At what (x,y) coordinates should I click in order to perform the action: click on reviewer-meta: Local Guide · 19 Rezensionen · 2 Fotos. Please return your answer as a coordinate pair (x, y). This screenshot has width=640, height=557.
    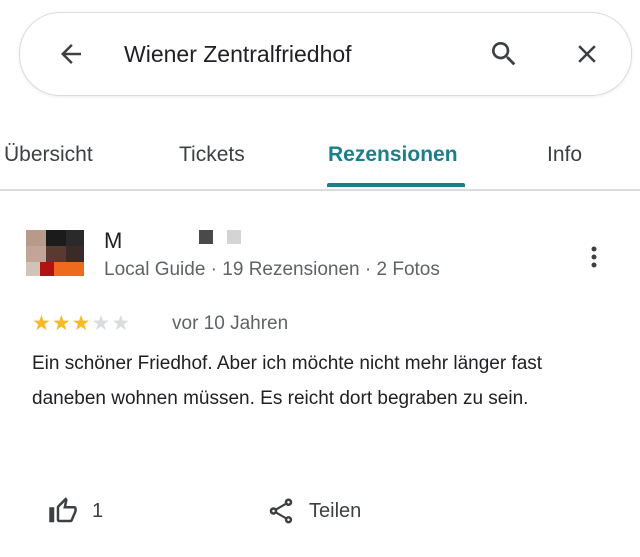
    Looking at the image, I should click on (272, 269).